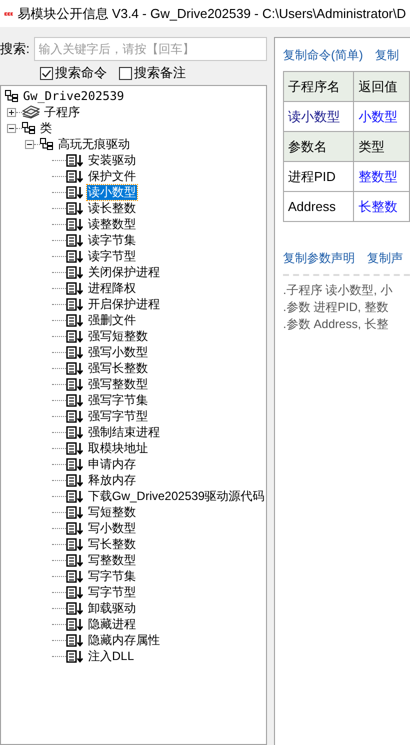 This screenshot has height=745, width=410. I want to click on table-cell: 进程PID, so click(319, 177).